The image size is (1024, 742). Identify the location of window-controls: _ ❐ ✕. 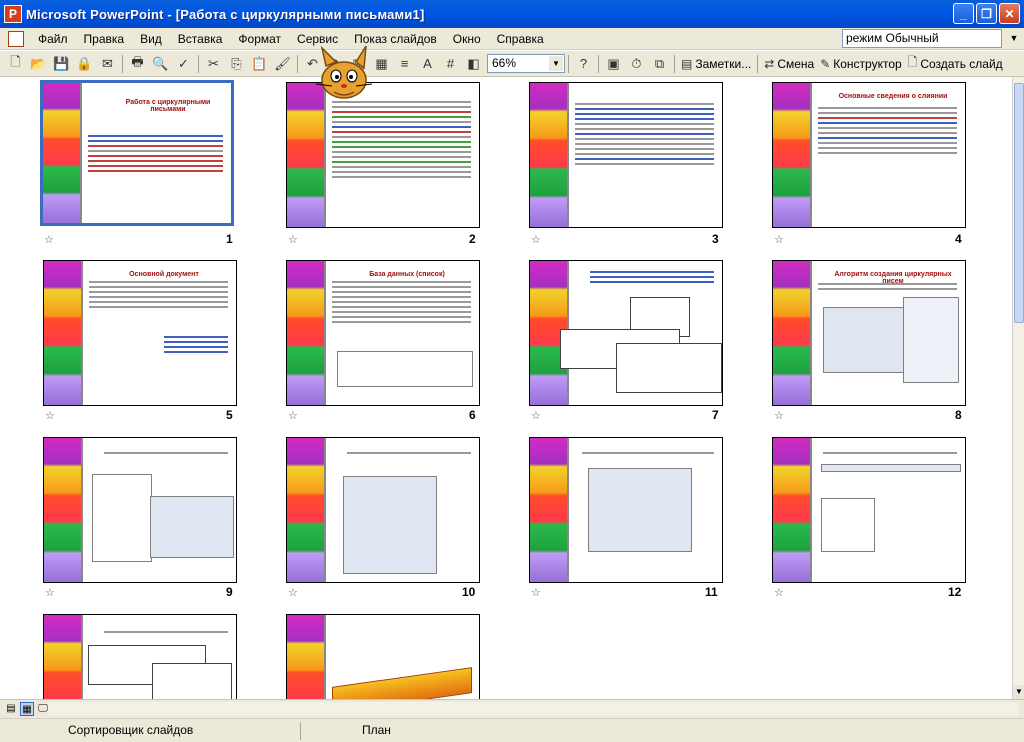
(986, 13).